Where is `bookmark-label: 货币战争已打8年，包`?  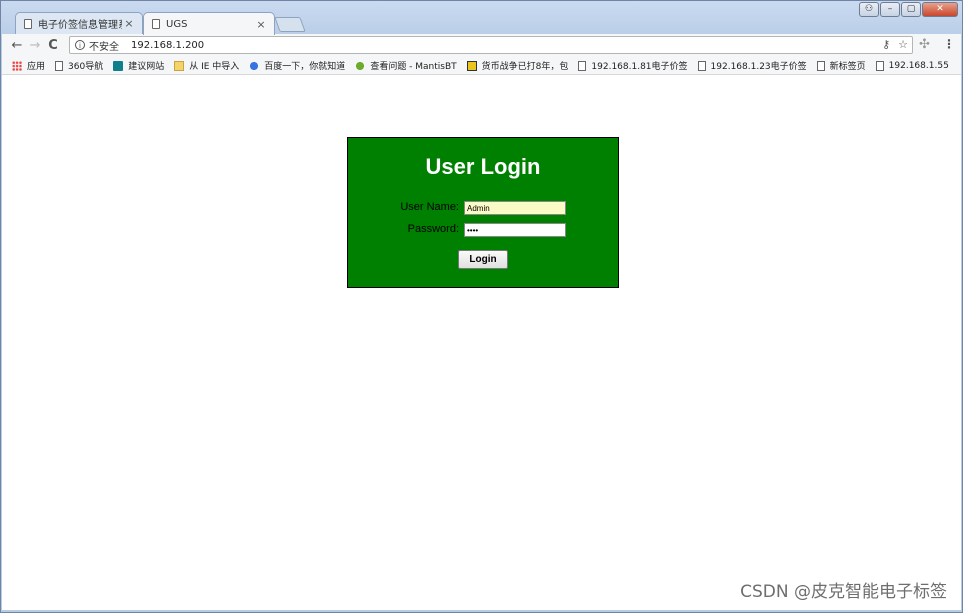 bookmark-label: 货币战争已打8年，包 is located at coordinates (525, 67).